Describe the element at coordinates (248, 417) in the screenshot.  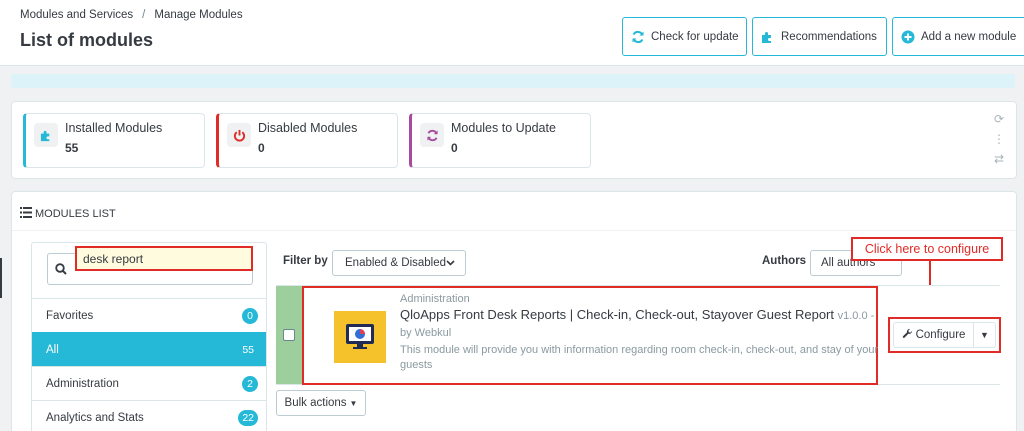
I see `category-count-badge: 22` at that location.